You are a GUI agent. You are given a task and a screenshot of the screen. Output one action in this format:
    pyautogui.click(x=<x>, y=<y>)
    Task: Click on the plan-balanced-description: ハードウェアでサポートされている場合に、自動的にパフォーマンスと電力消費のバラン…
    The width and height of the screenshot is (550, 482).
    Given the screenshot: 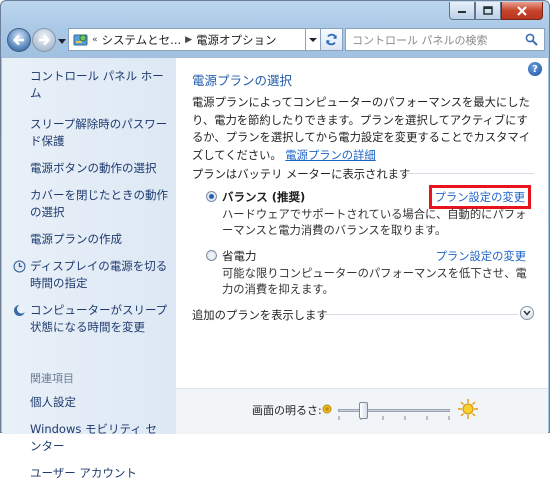 What is the action you would take?
    pyautogui.click(x=374, y=222)
    